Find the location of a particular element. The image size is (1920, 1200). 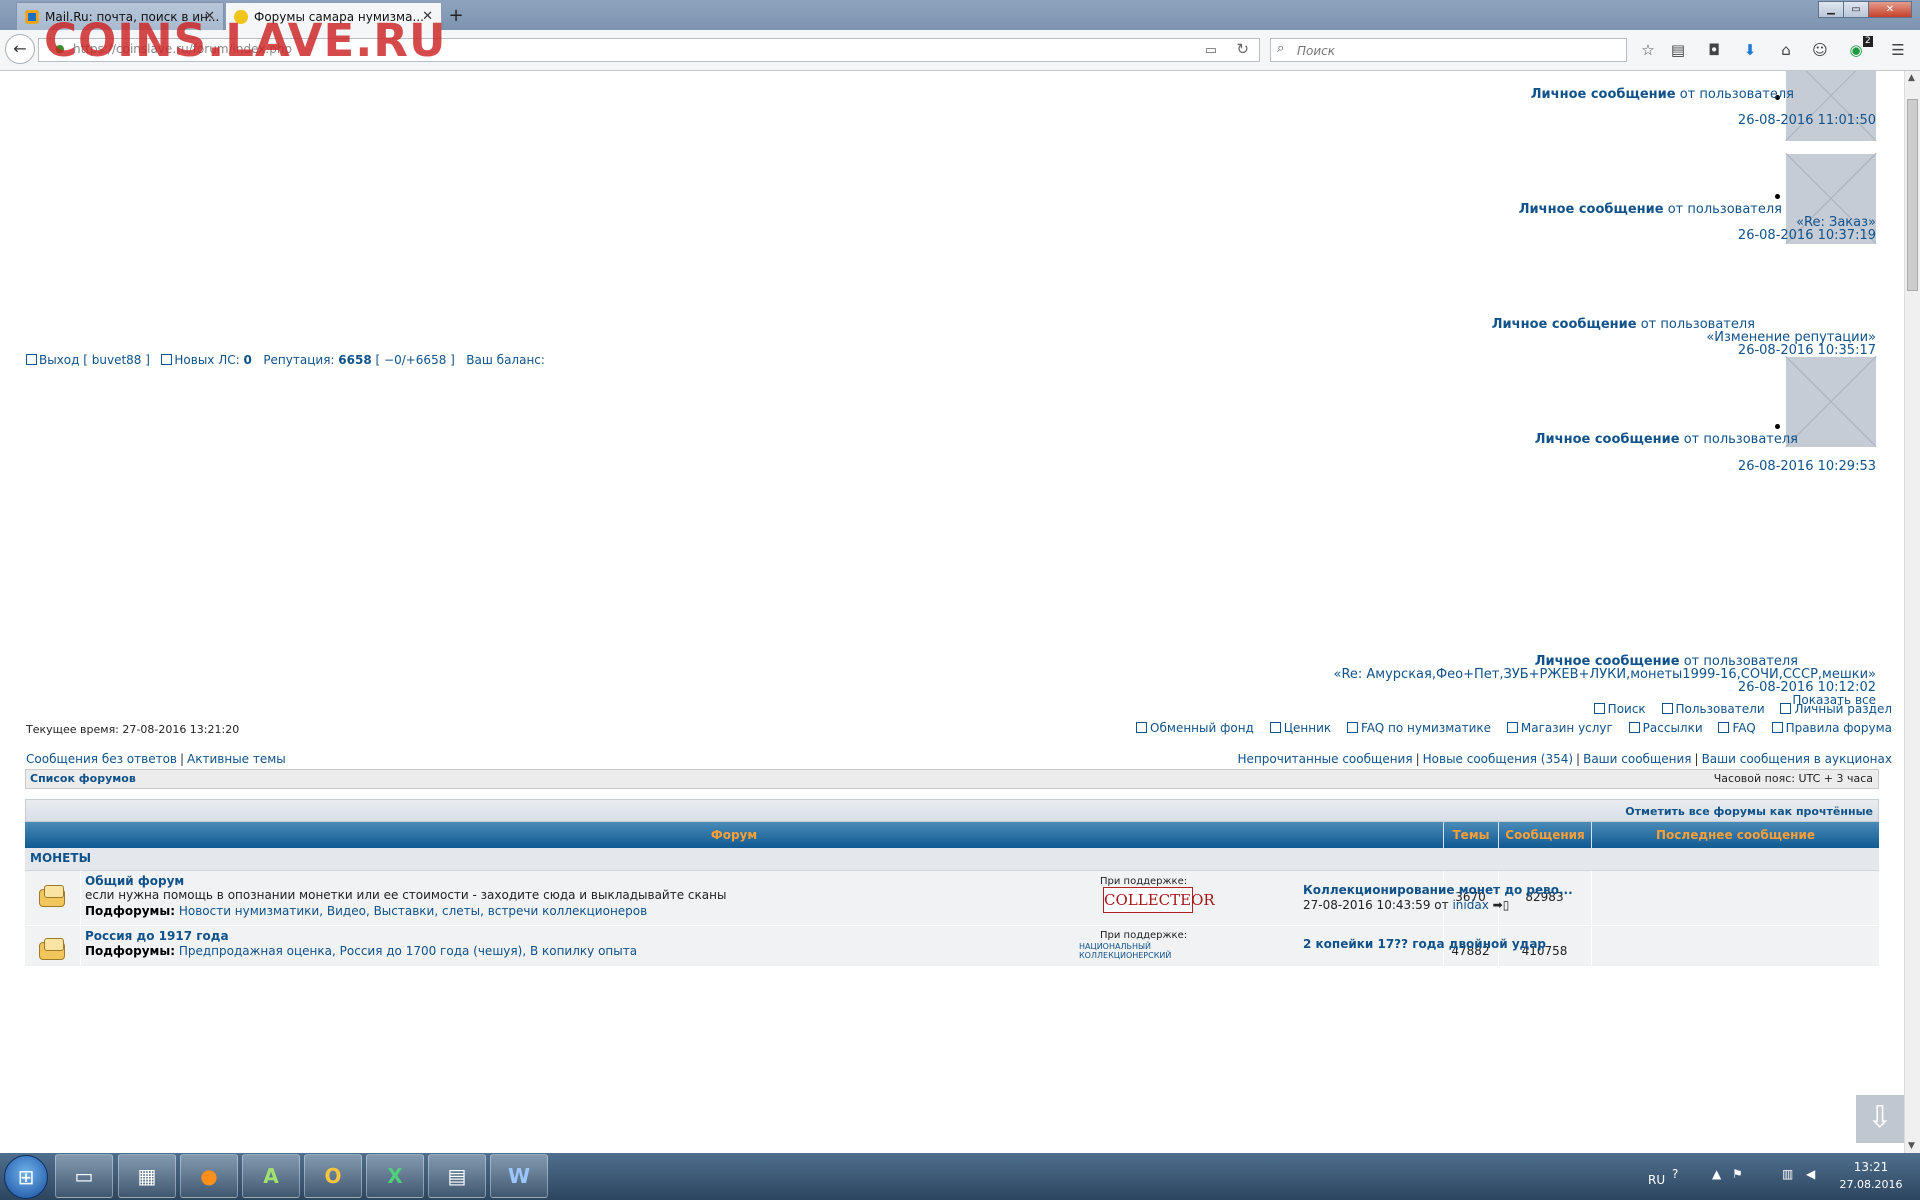

pocket-icon: ◘ is located at coordinates (1714, 50).